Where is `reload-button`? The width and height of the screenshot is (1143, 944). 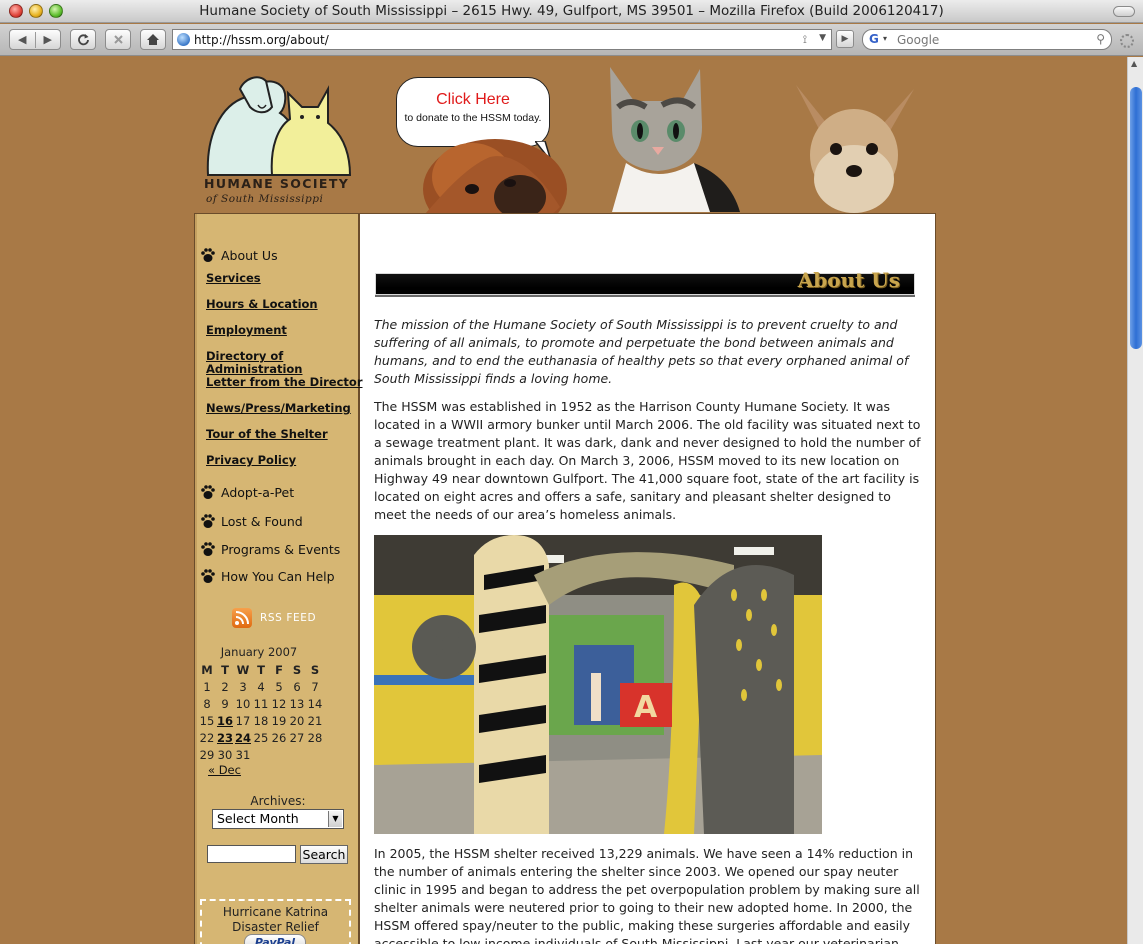
reload-button is located at coordinates (83, 39).